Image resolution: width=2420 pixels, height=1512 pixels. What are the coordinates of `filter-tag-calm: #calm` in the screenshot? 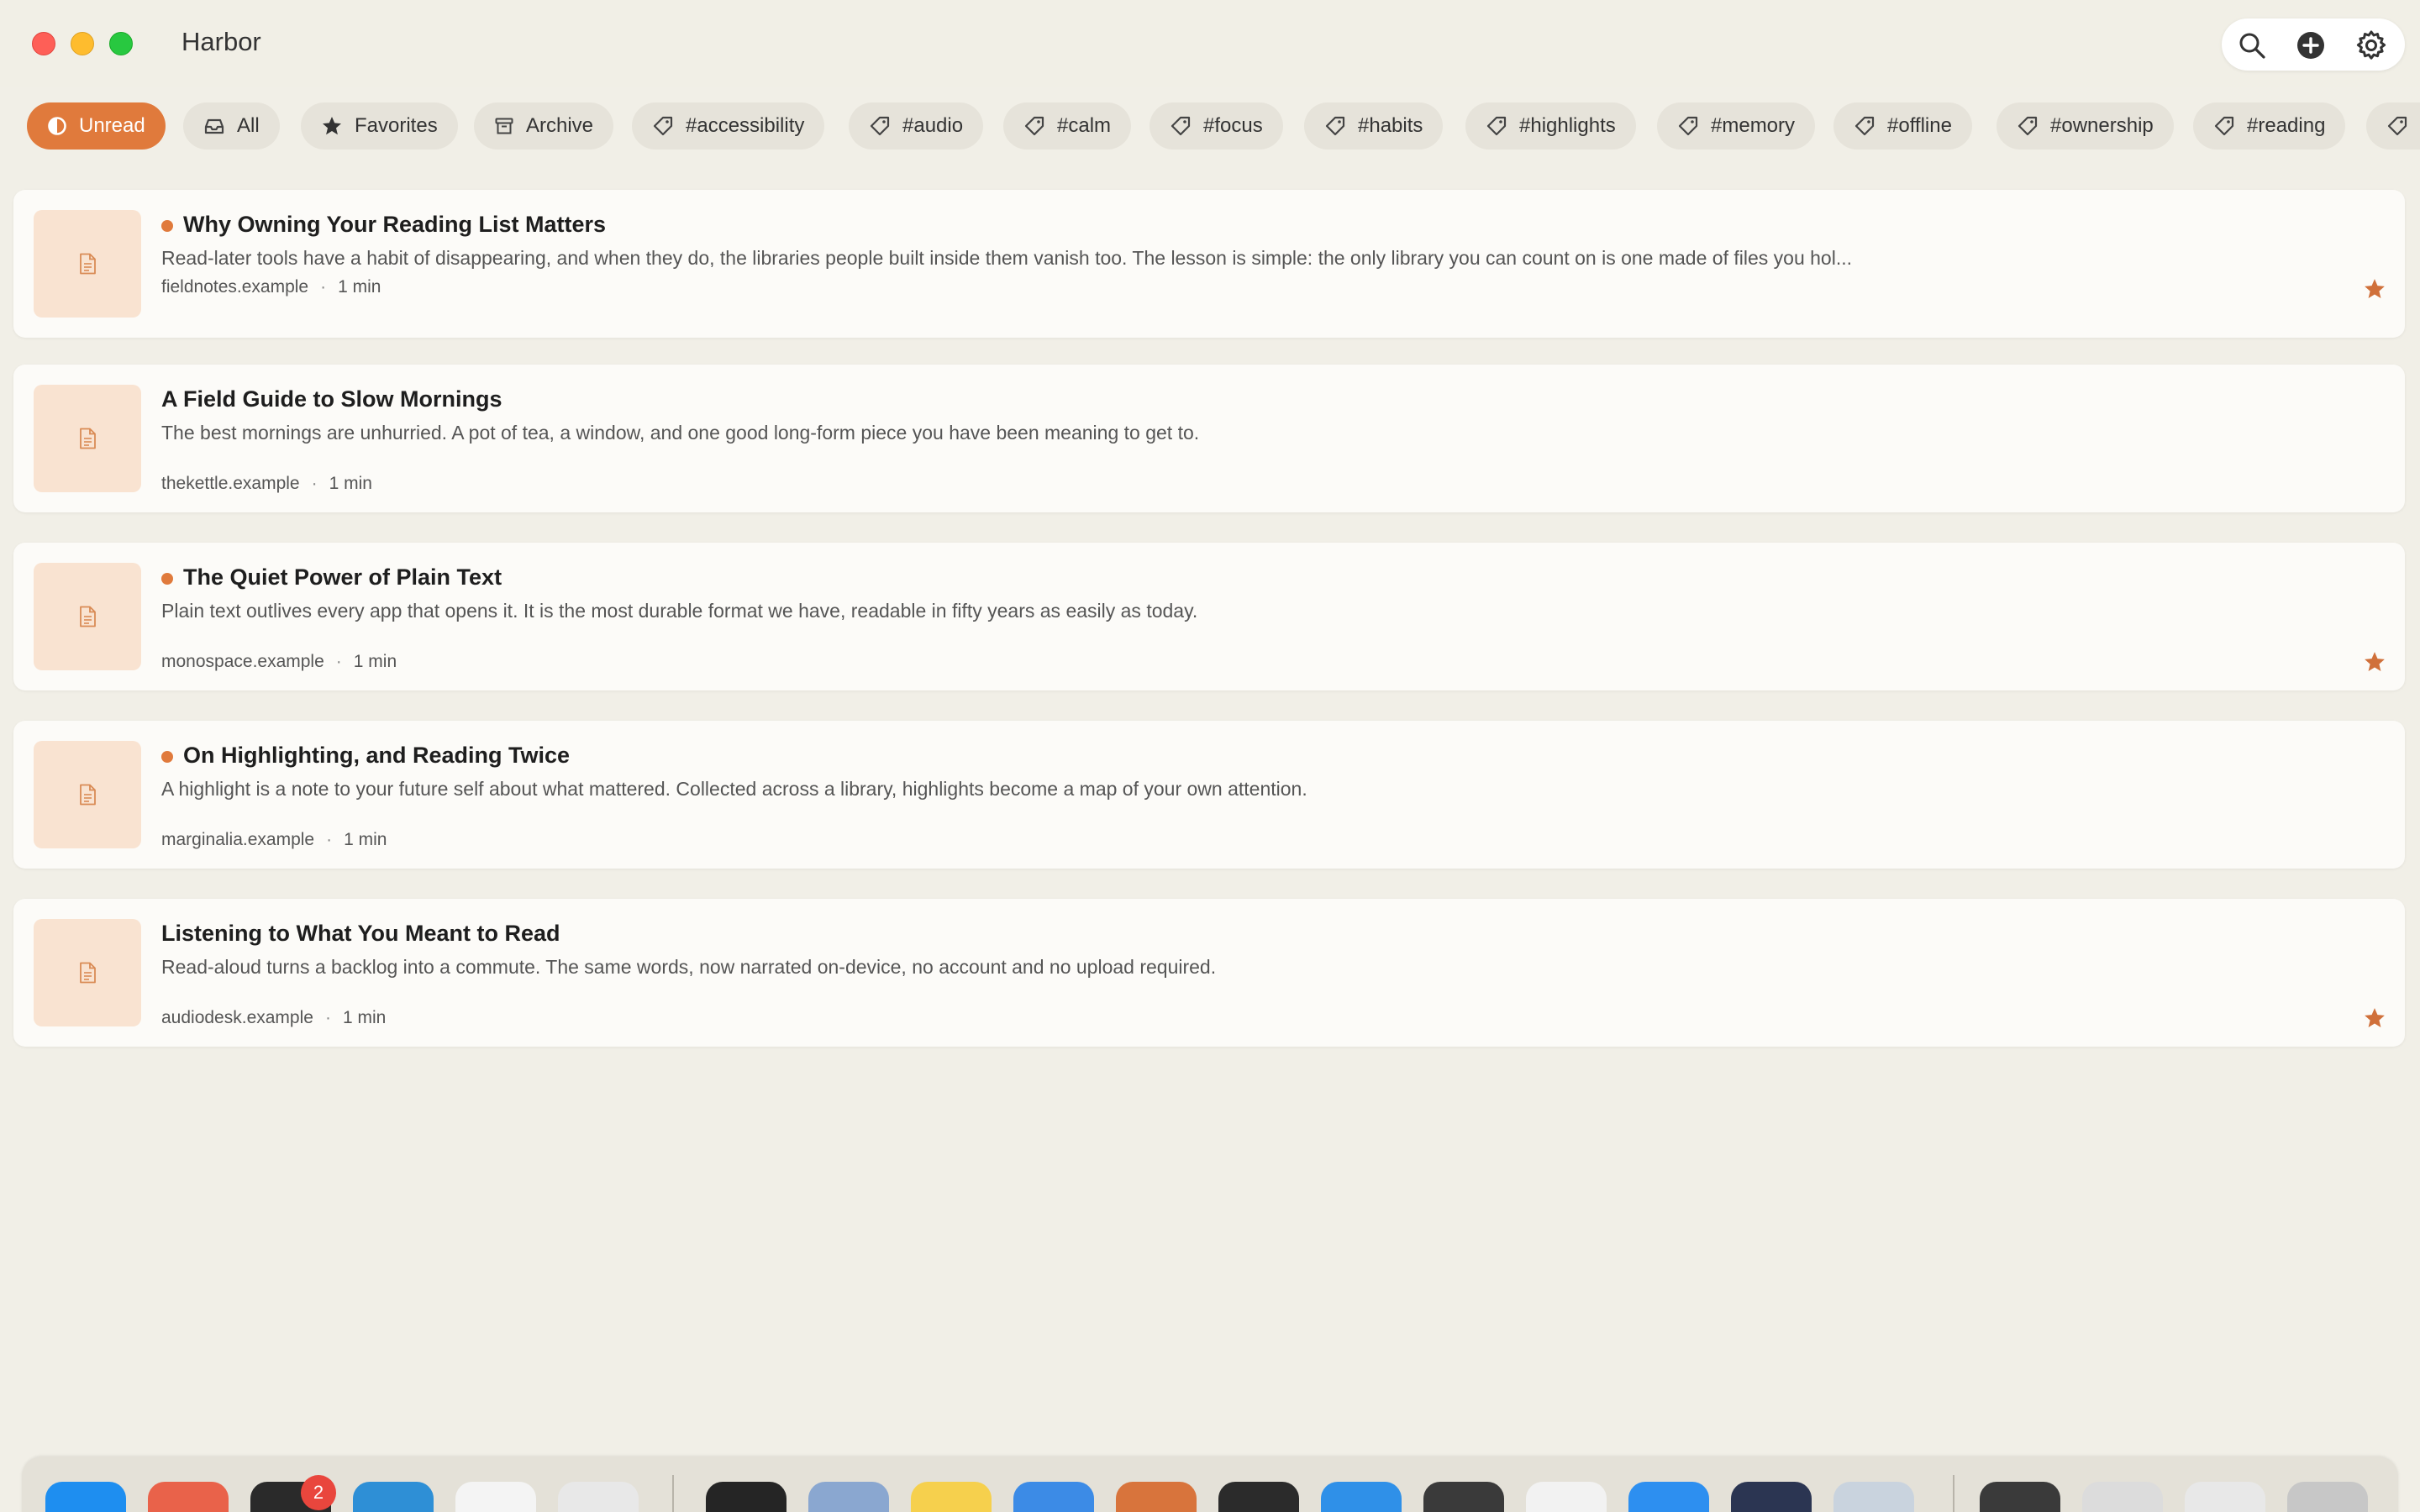 It's located at (1067, 126).